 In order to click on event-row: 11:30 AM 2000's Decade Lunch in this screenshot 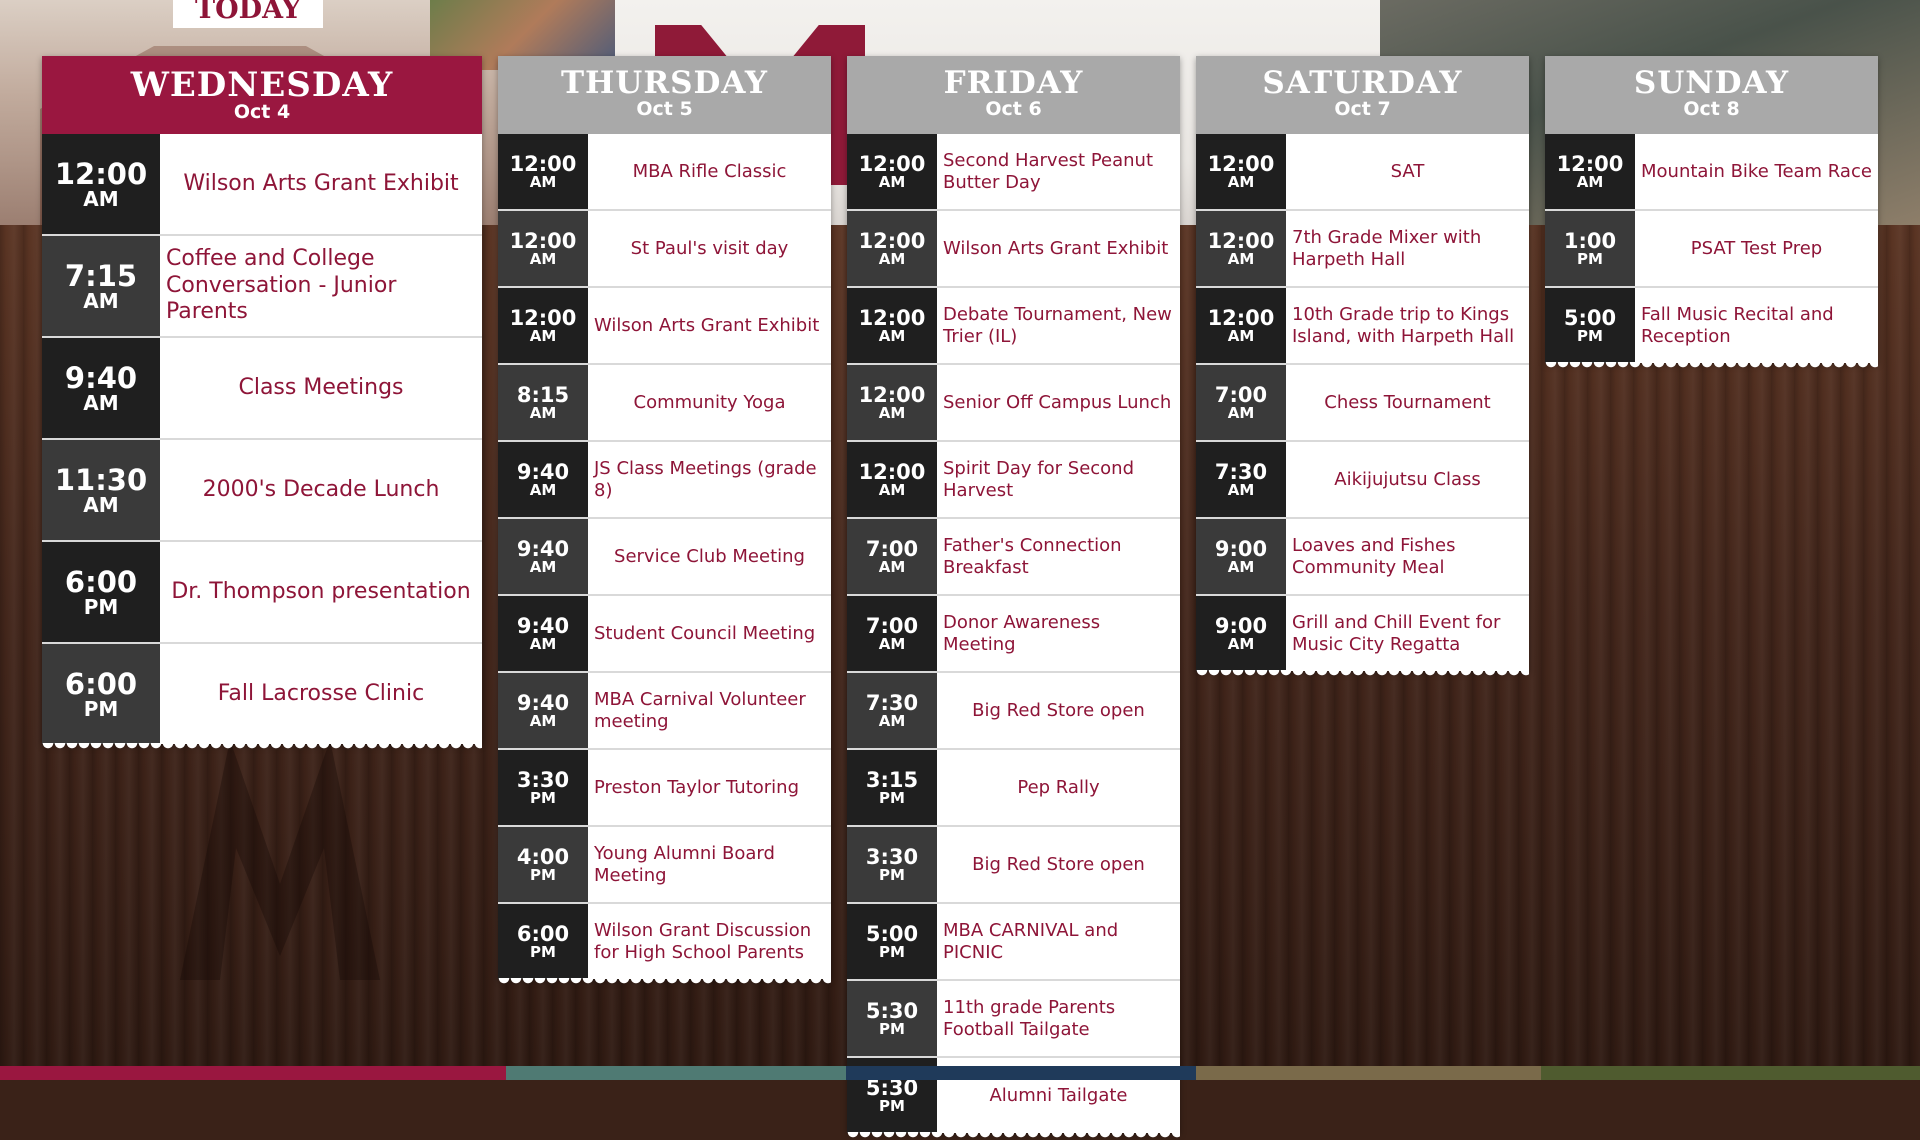, I will do `click(262, 491)`.